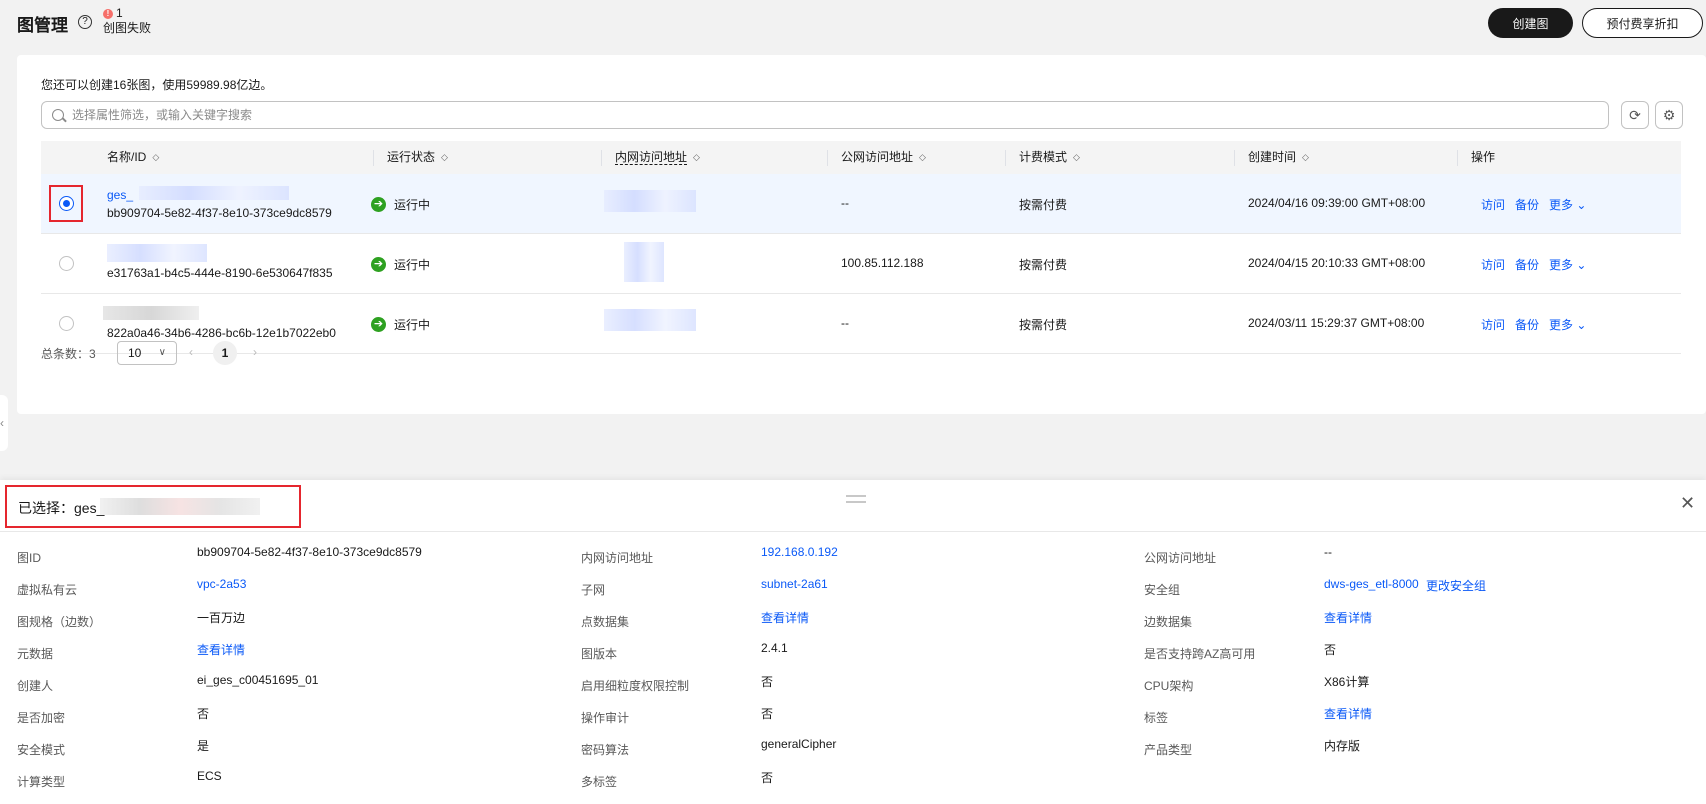 This screenshot has height=804, width=1706. What do you see at coordinates (1180, 558) in the screenshot?
I see `field-label: 公网访问地址` at bounding box center [1180, 558].